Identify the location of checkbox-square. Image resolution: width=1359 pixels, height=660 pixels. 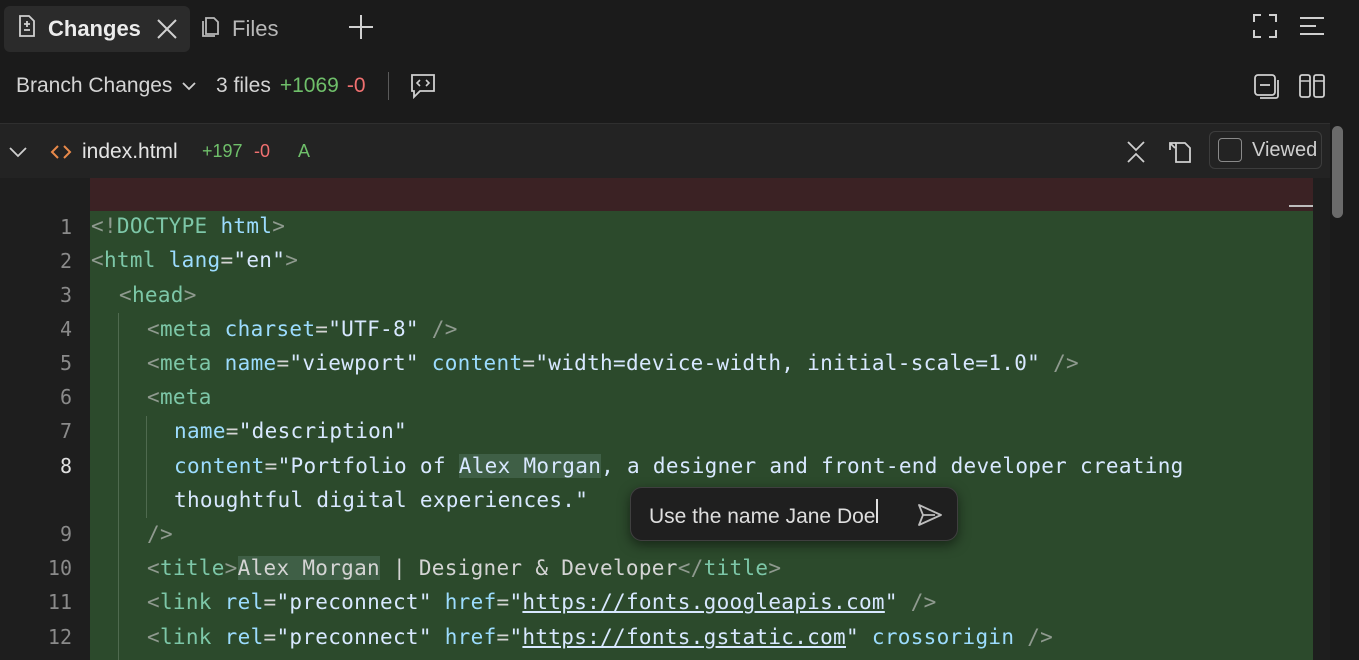
(1230, 150).